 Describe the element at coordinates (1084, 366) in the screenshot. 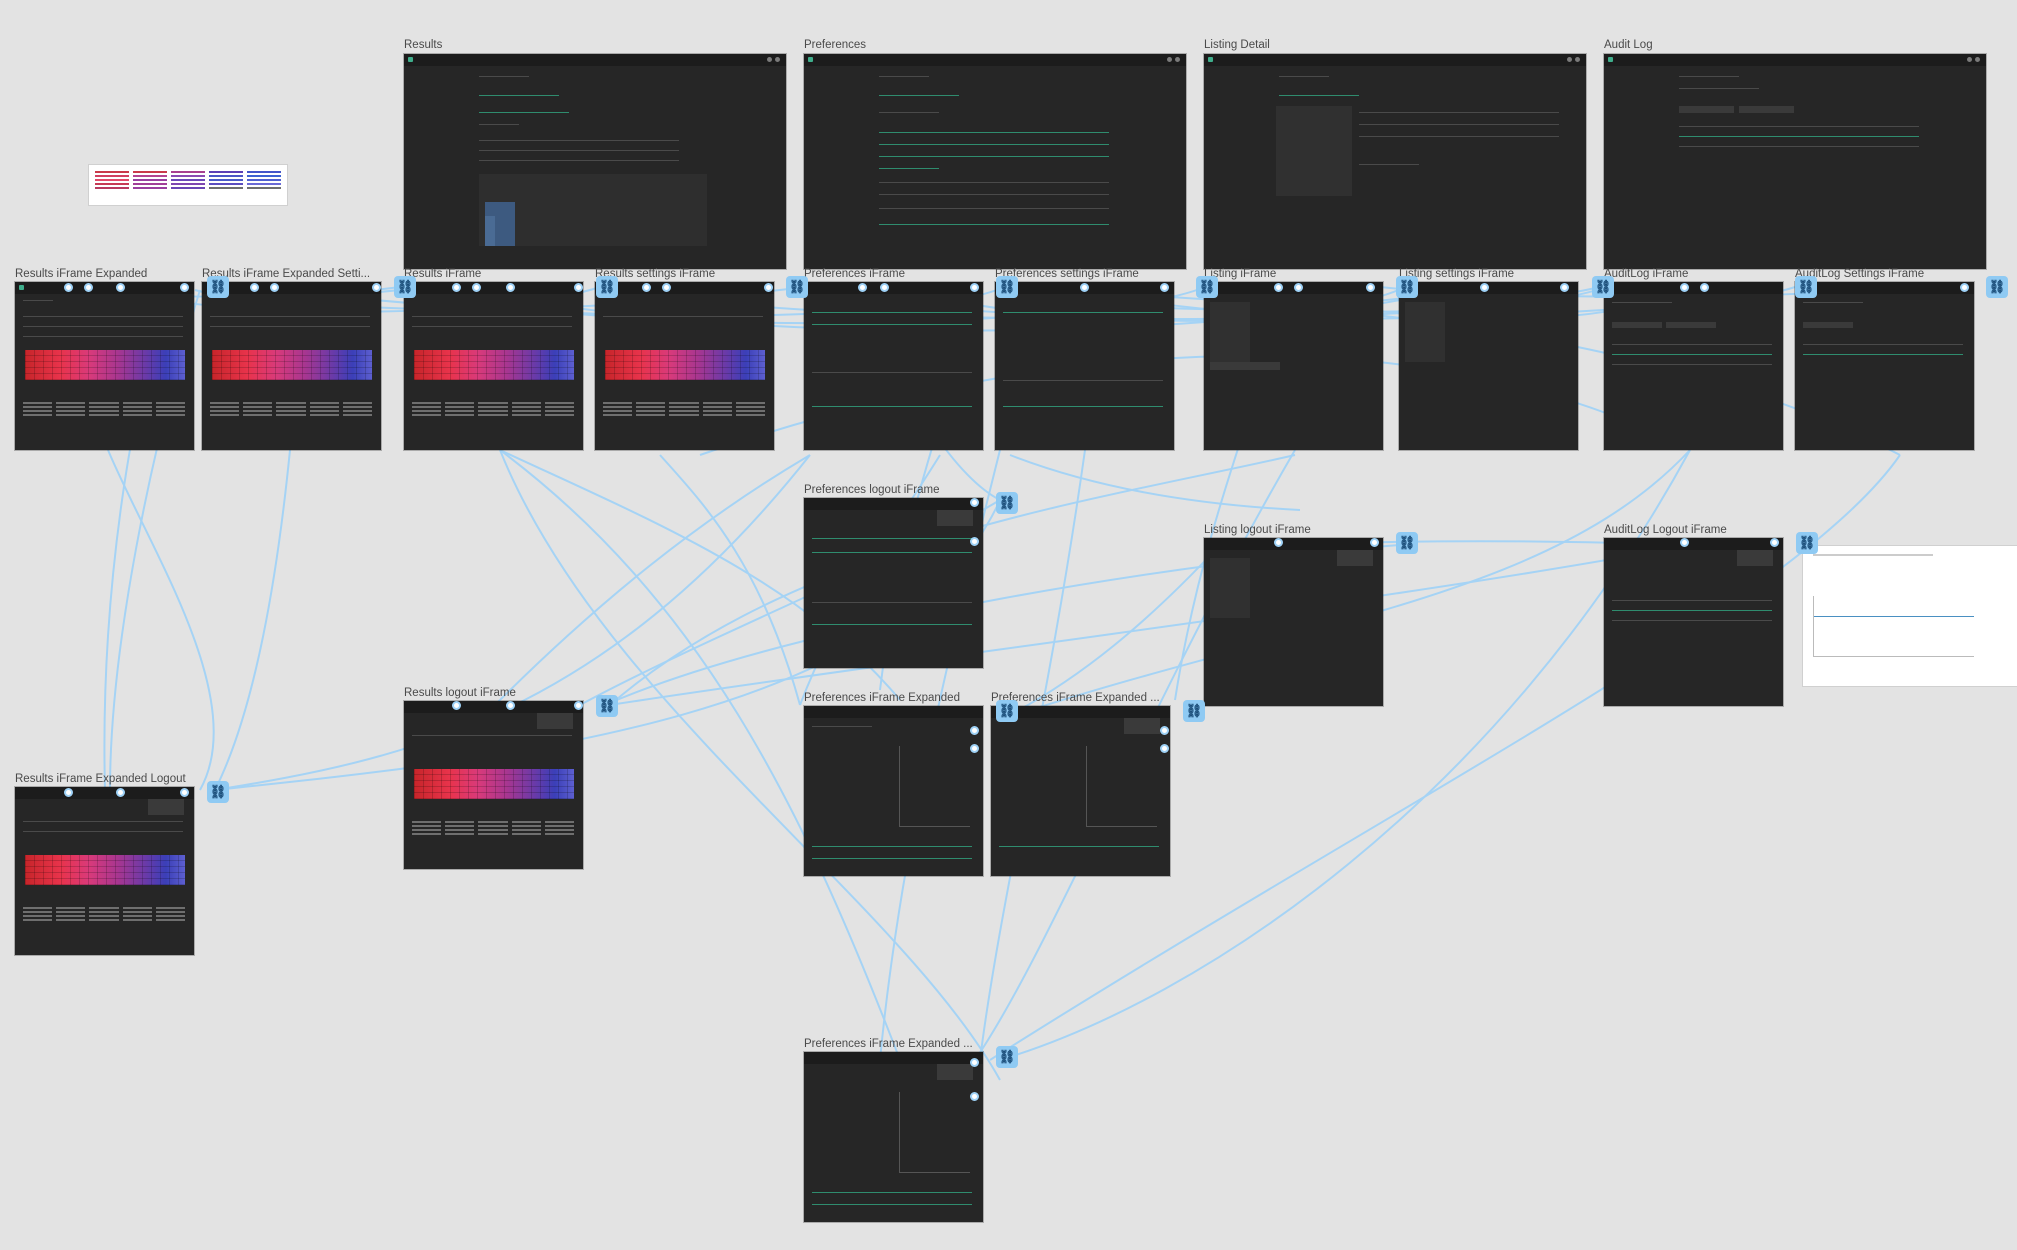

I see `frame-preferences-settings-iframe` at that location.